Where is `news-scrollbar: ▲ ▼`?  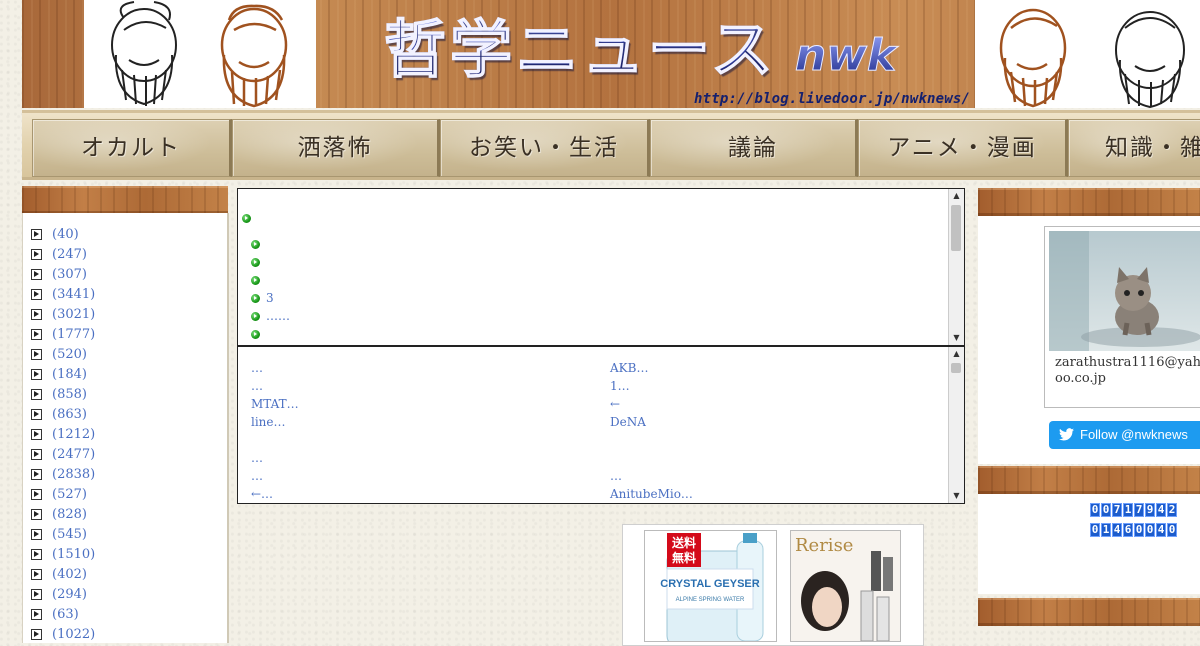 news-scrollbar: ▲ ▼ is located at coordinates (956, 267).